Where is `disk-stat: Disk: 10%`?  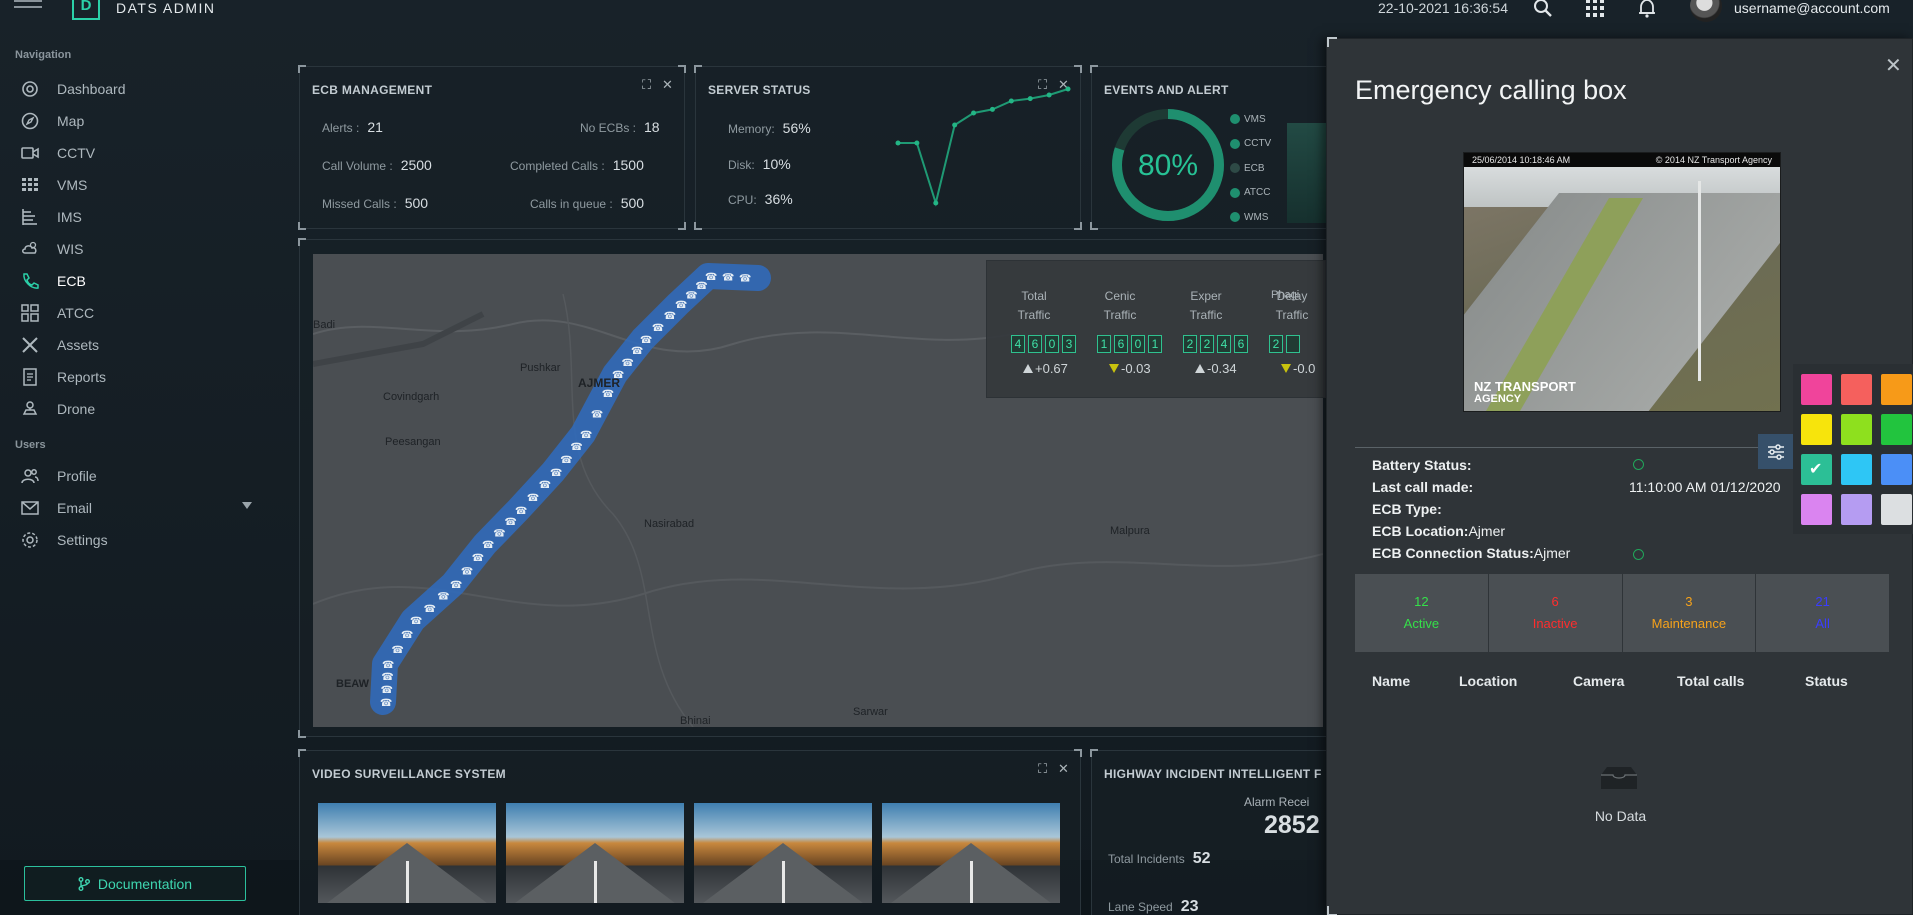
disk-stat: Disk: 10% is located at coordinates (759, 164).